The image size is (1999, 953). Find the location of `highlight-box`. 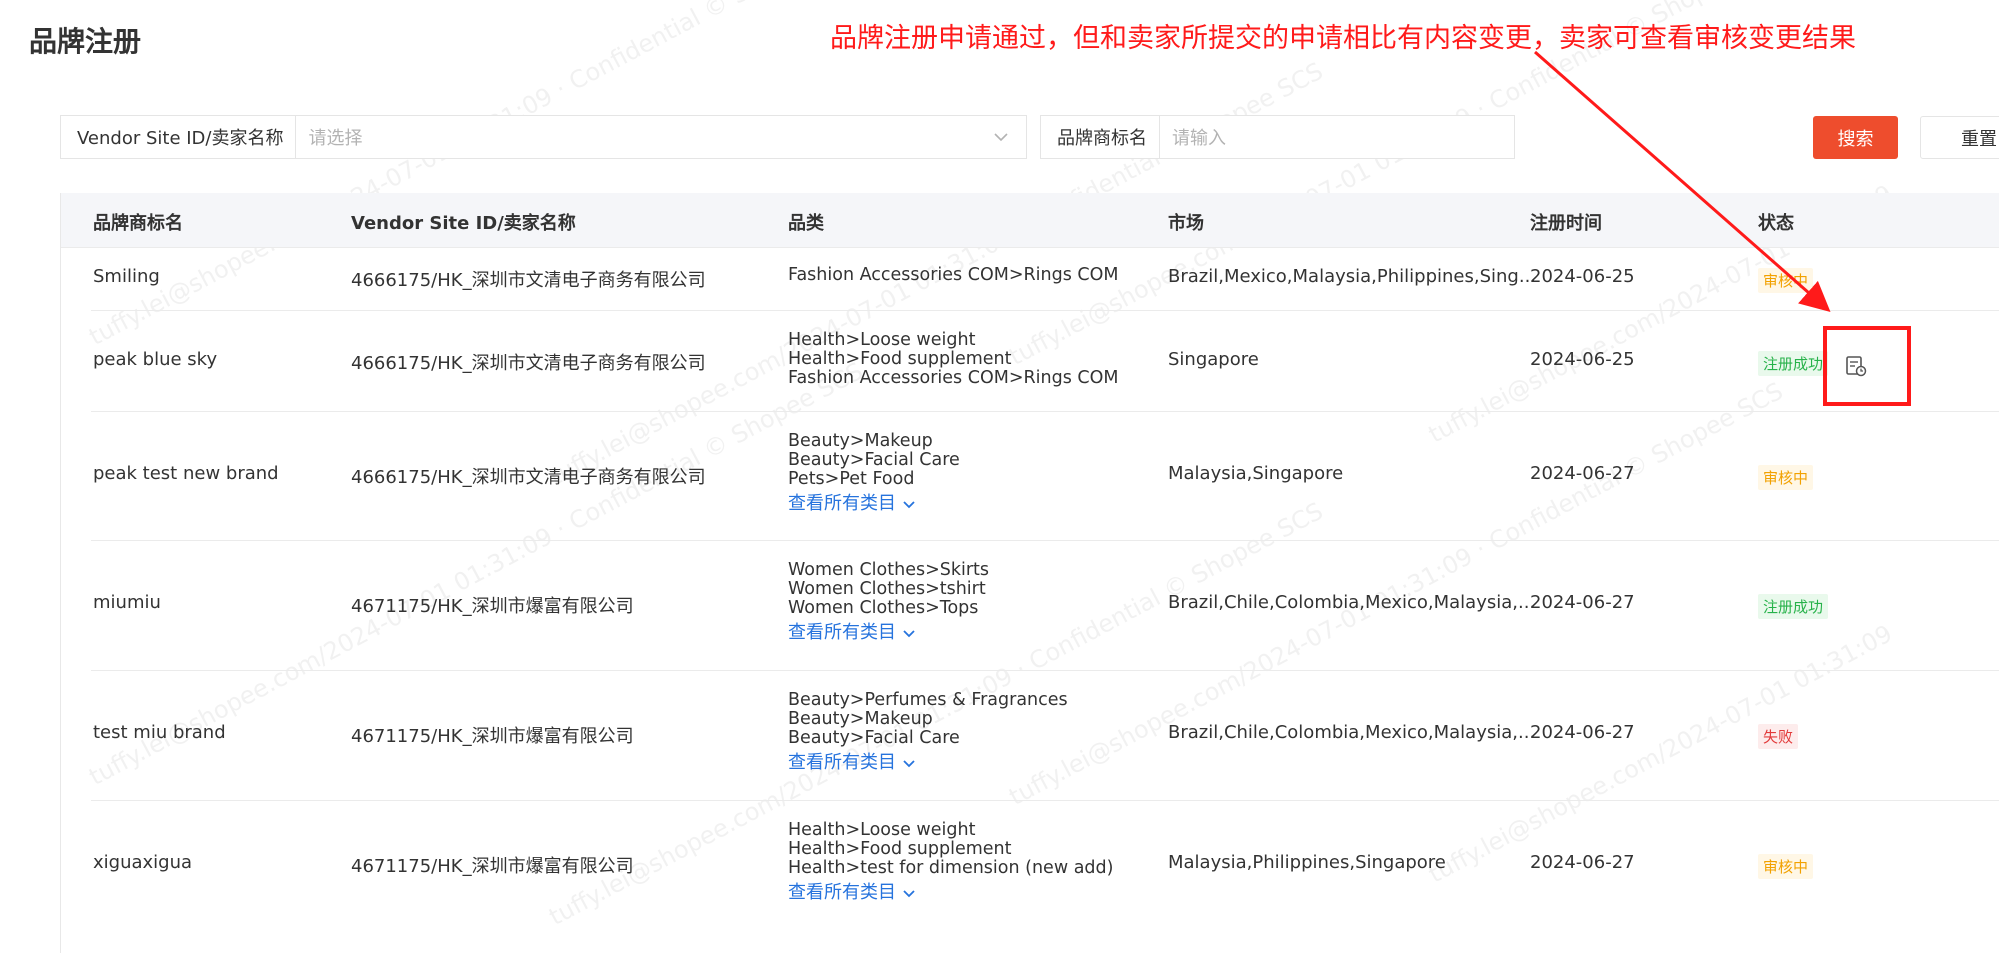

highlight-box is located at coordinates (1867, 366).